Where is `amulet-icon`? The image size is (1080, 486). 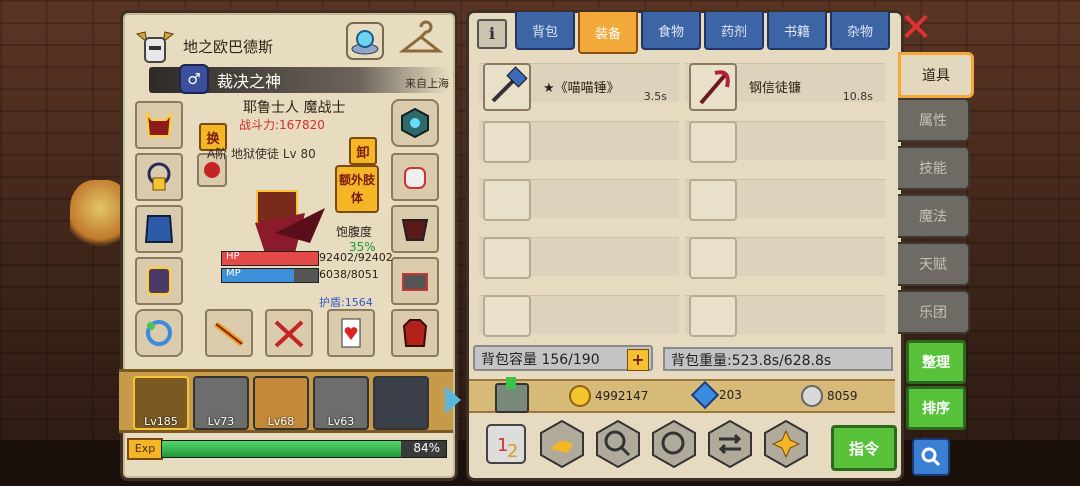 amulet-icon is located at coordinates (159, 176).